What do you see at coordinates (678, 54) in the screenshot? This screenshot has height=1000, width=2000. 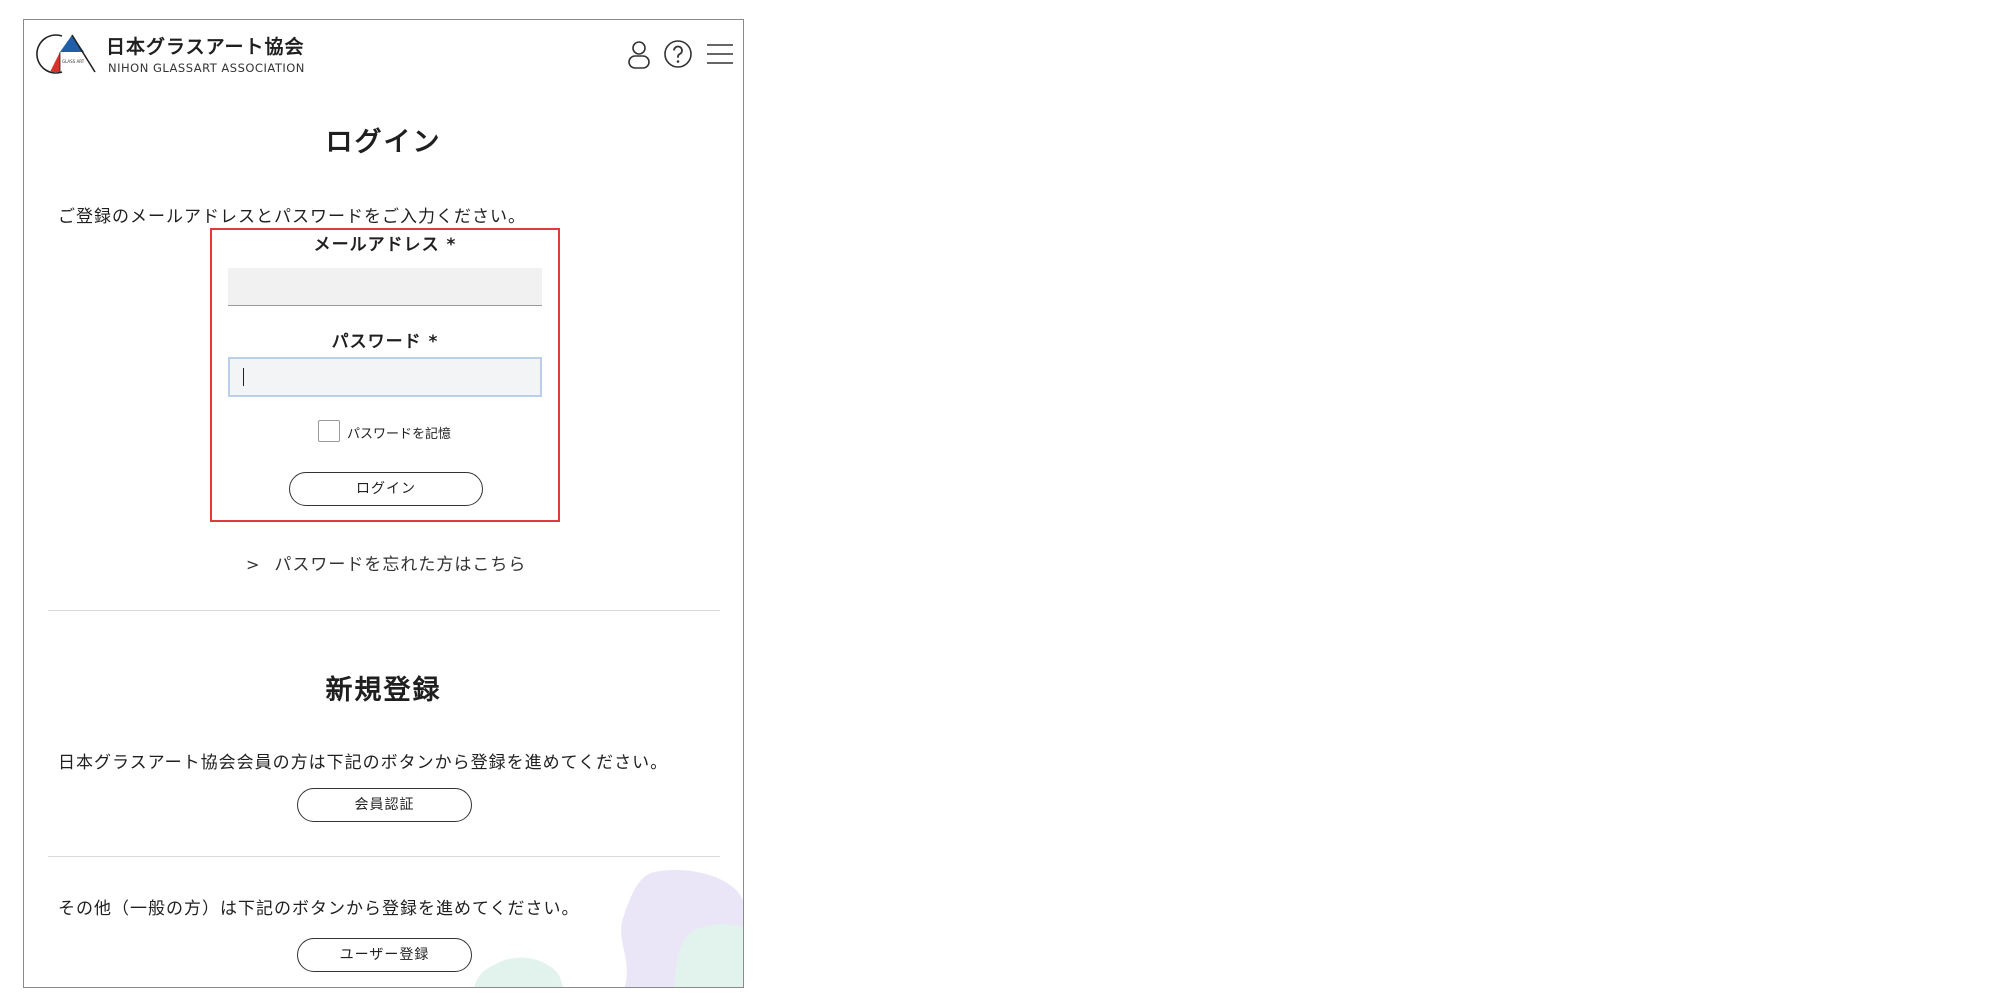 I see `help-icon` at bounding box center [678, 54].